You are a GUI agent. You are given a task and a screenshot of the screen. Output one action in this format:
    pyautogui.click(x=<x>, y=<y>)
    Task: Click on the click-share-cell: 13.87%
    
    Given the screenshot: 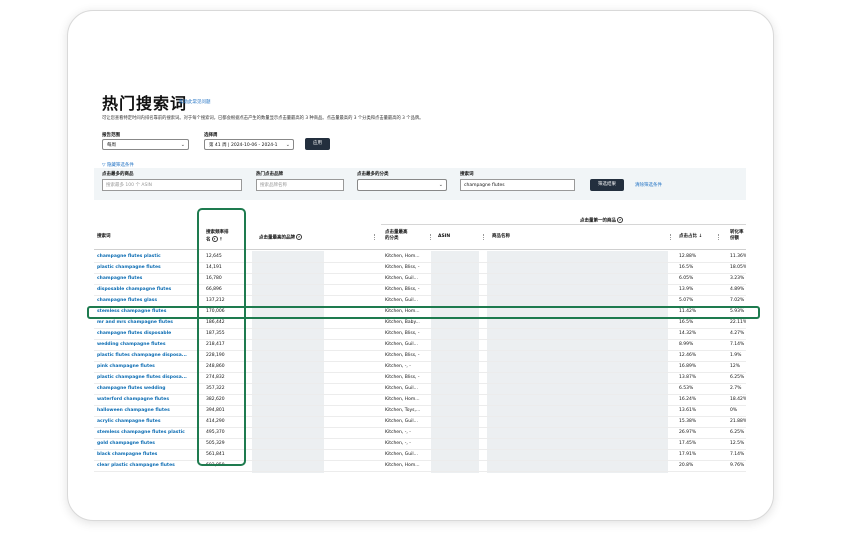 What is the action you would take?
    pyautogui.click(x=688, y=377)
    